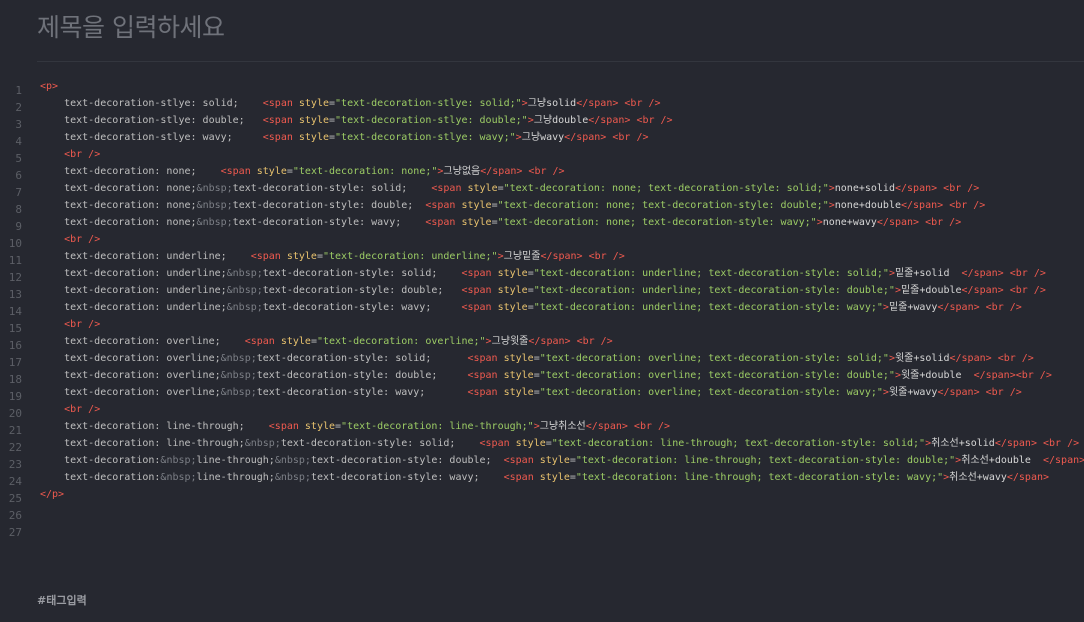  What do you see at coordinates (15, 243) in the screenshot?
I see `line-number: 10` at bounding box center [15, 243].